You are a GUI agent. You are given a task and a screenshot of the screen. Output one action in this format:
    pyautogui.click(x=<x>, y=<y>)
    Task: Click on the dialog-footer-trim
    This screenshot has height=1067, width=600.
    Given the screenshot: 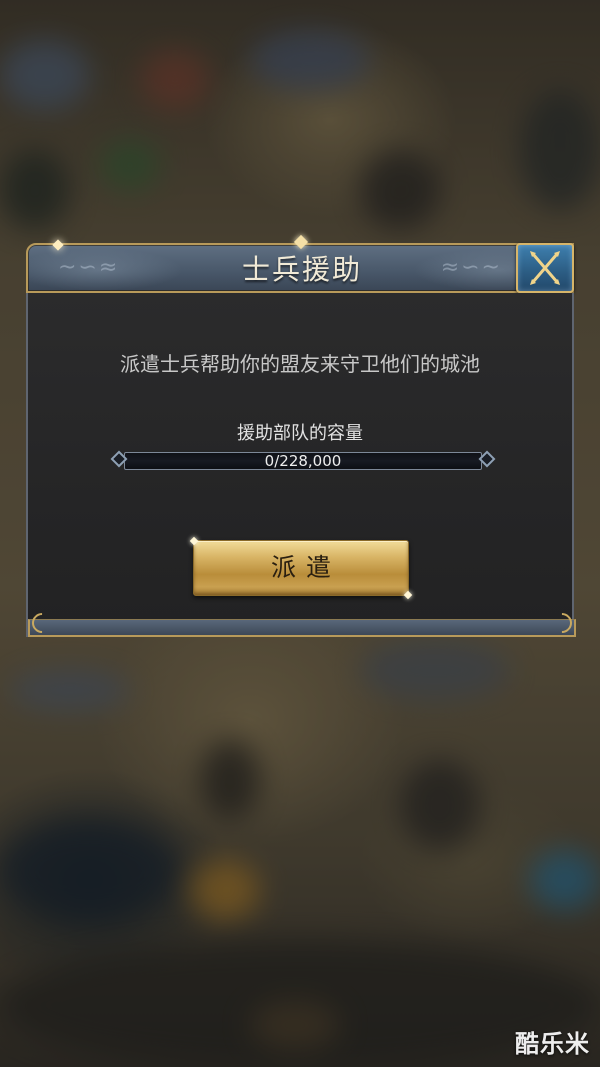 What is the action you would take?
    pyautogui.click(x=302, y=623)
    